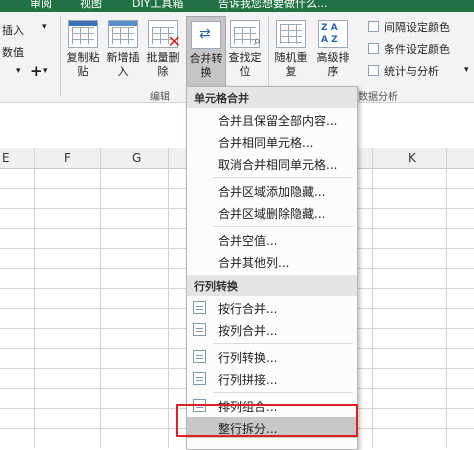  I want to click on copy-paste-icon, so click(83, 34).